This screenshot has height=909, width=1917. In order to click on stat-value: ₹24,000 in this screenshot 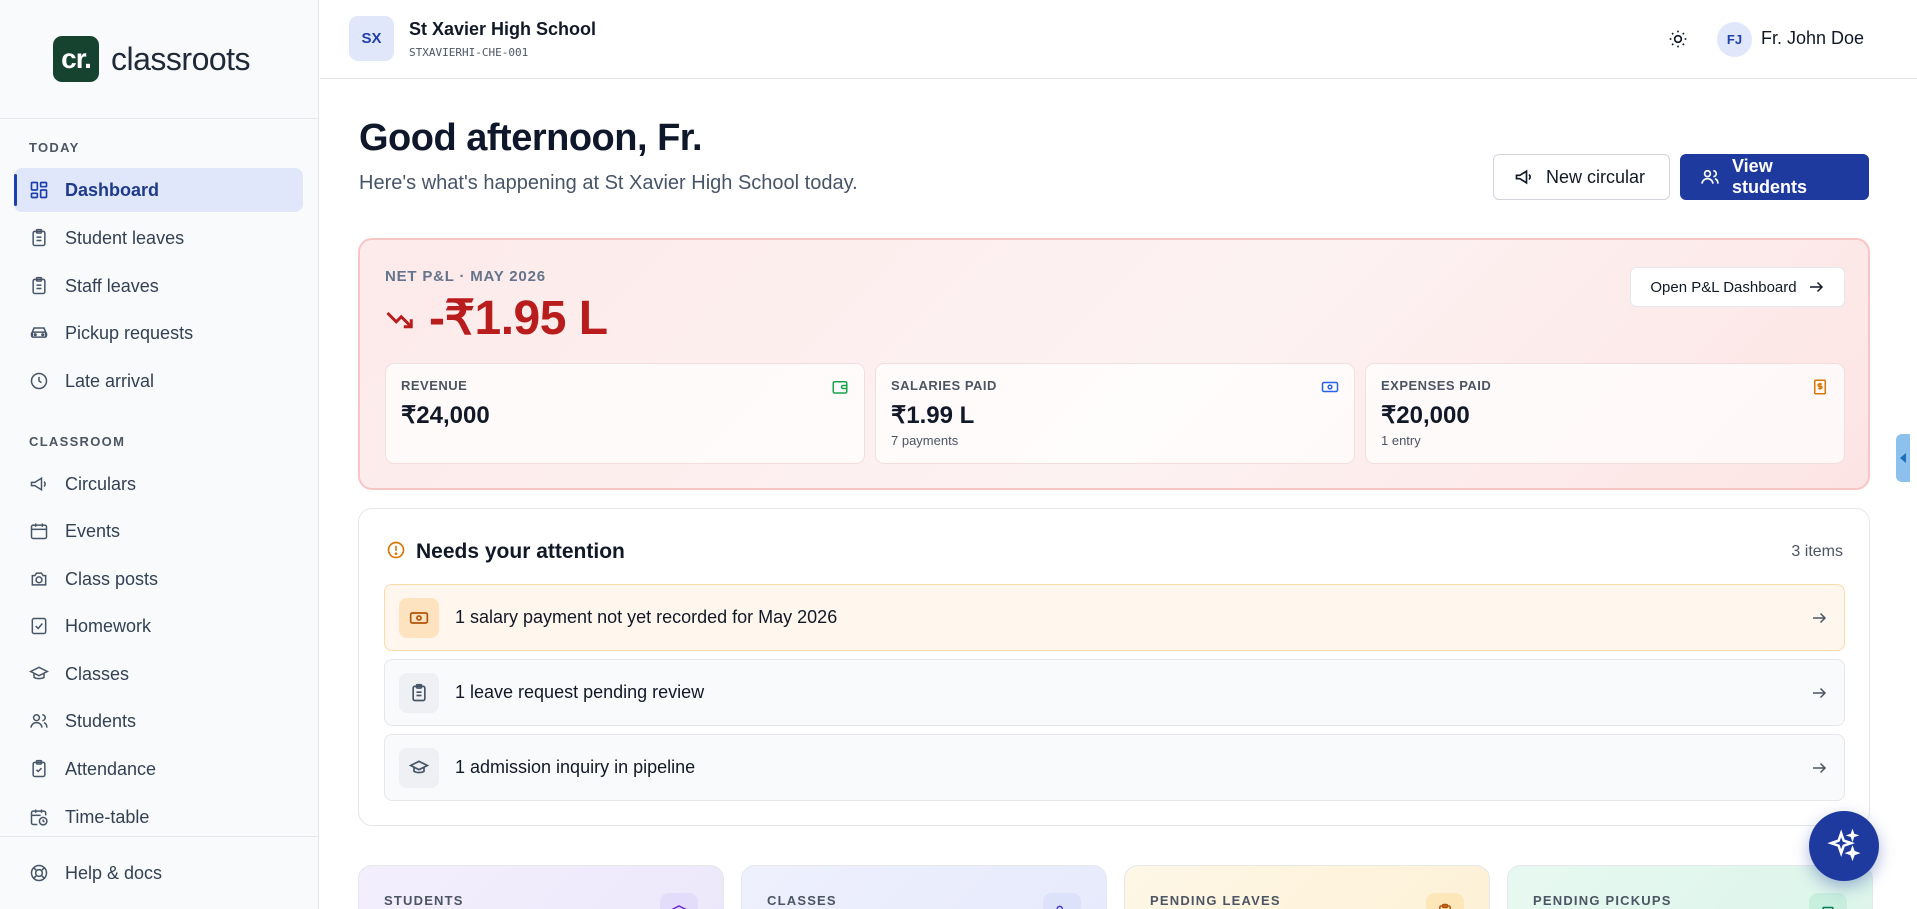, I will do `click(445, 415)`.